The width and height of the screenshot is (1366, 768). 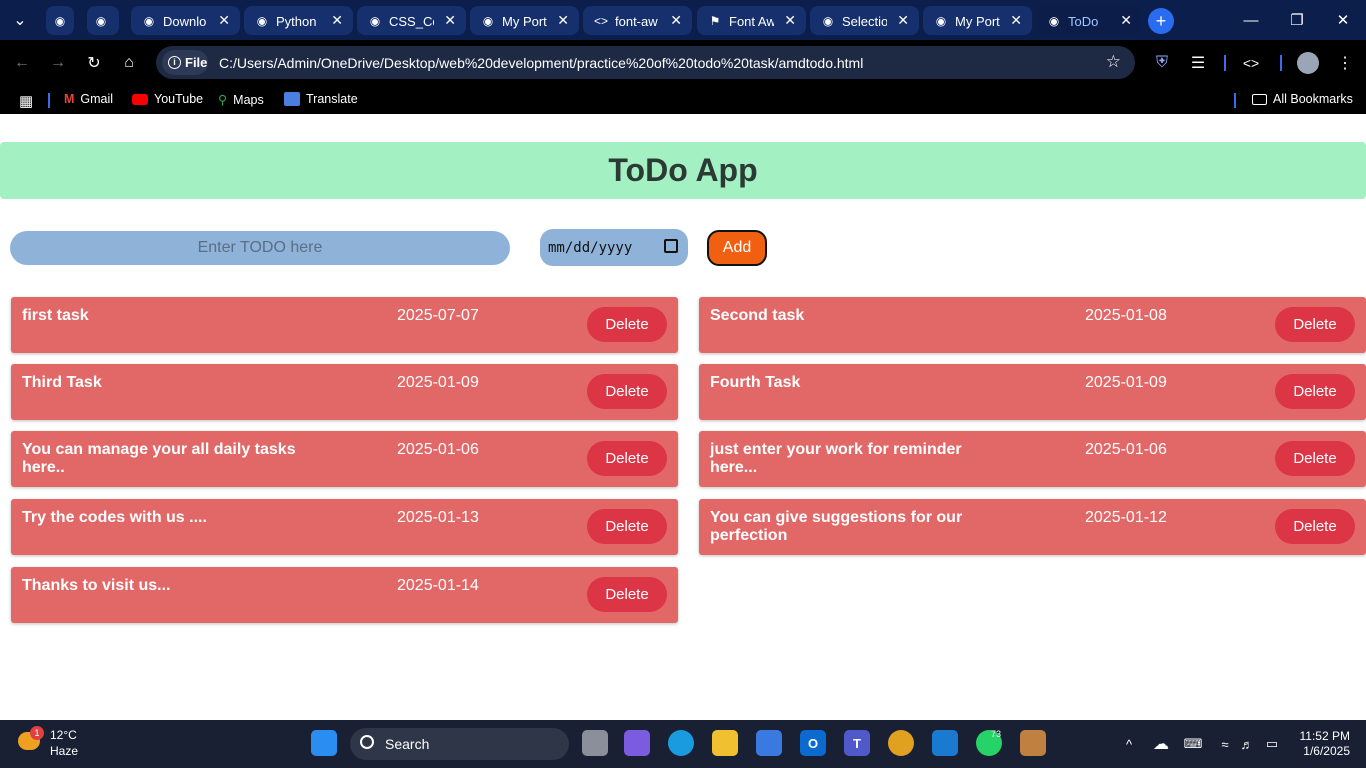 What do you see at coordinates (185, 20) in the screenshot?
I see `tab-2: ◉ Downlo ✕` at bounding box center [185, 20].